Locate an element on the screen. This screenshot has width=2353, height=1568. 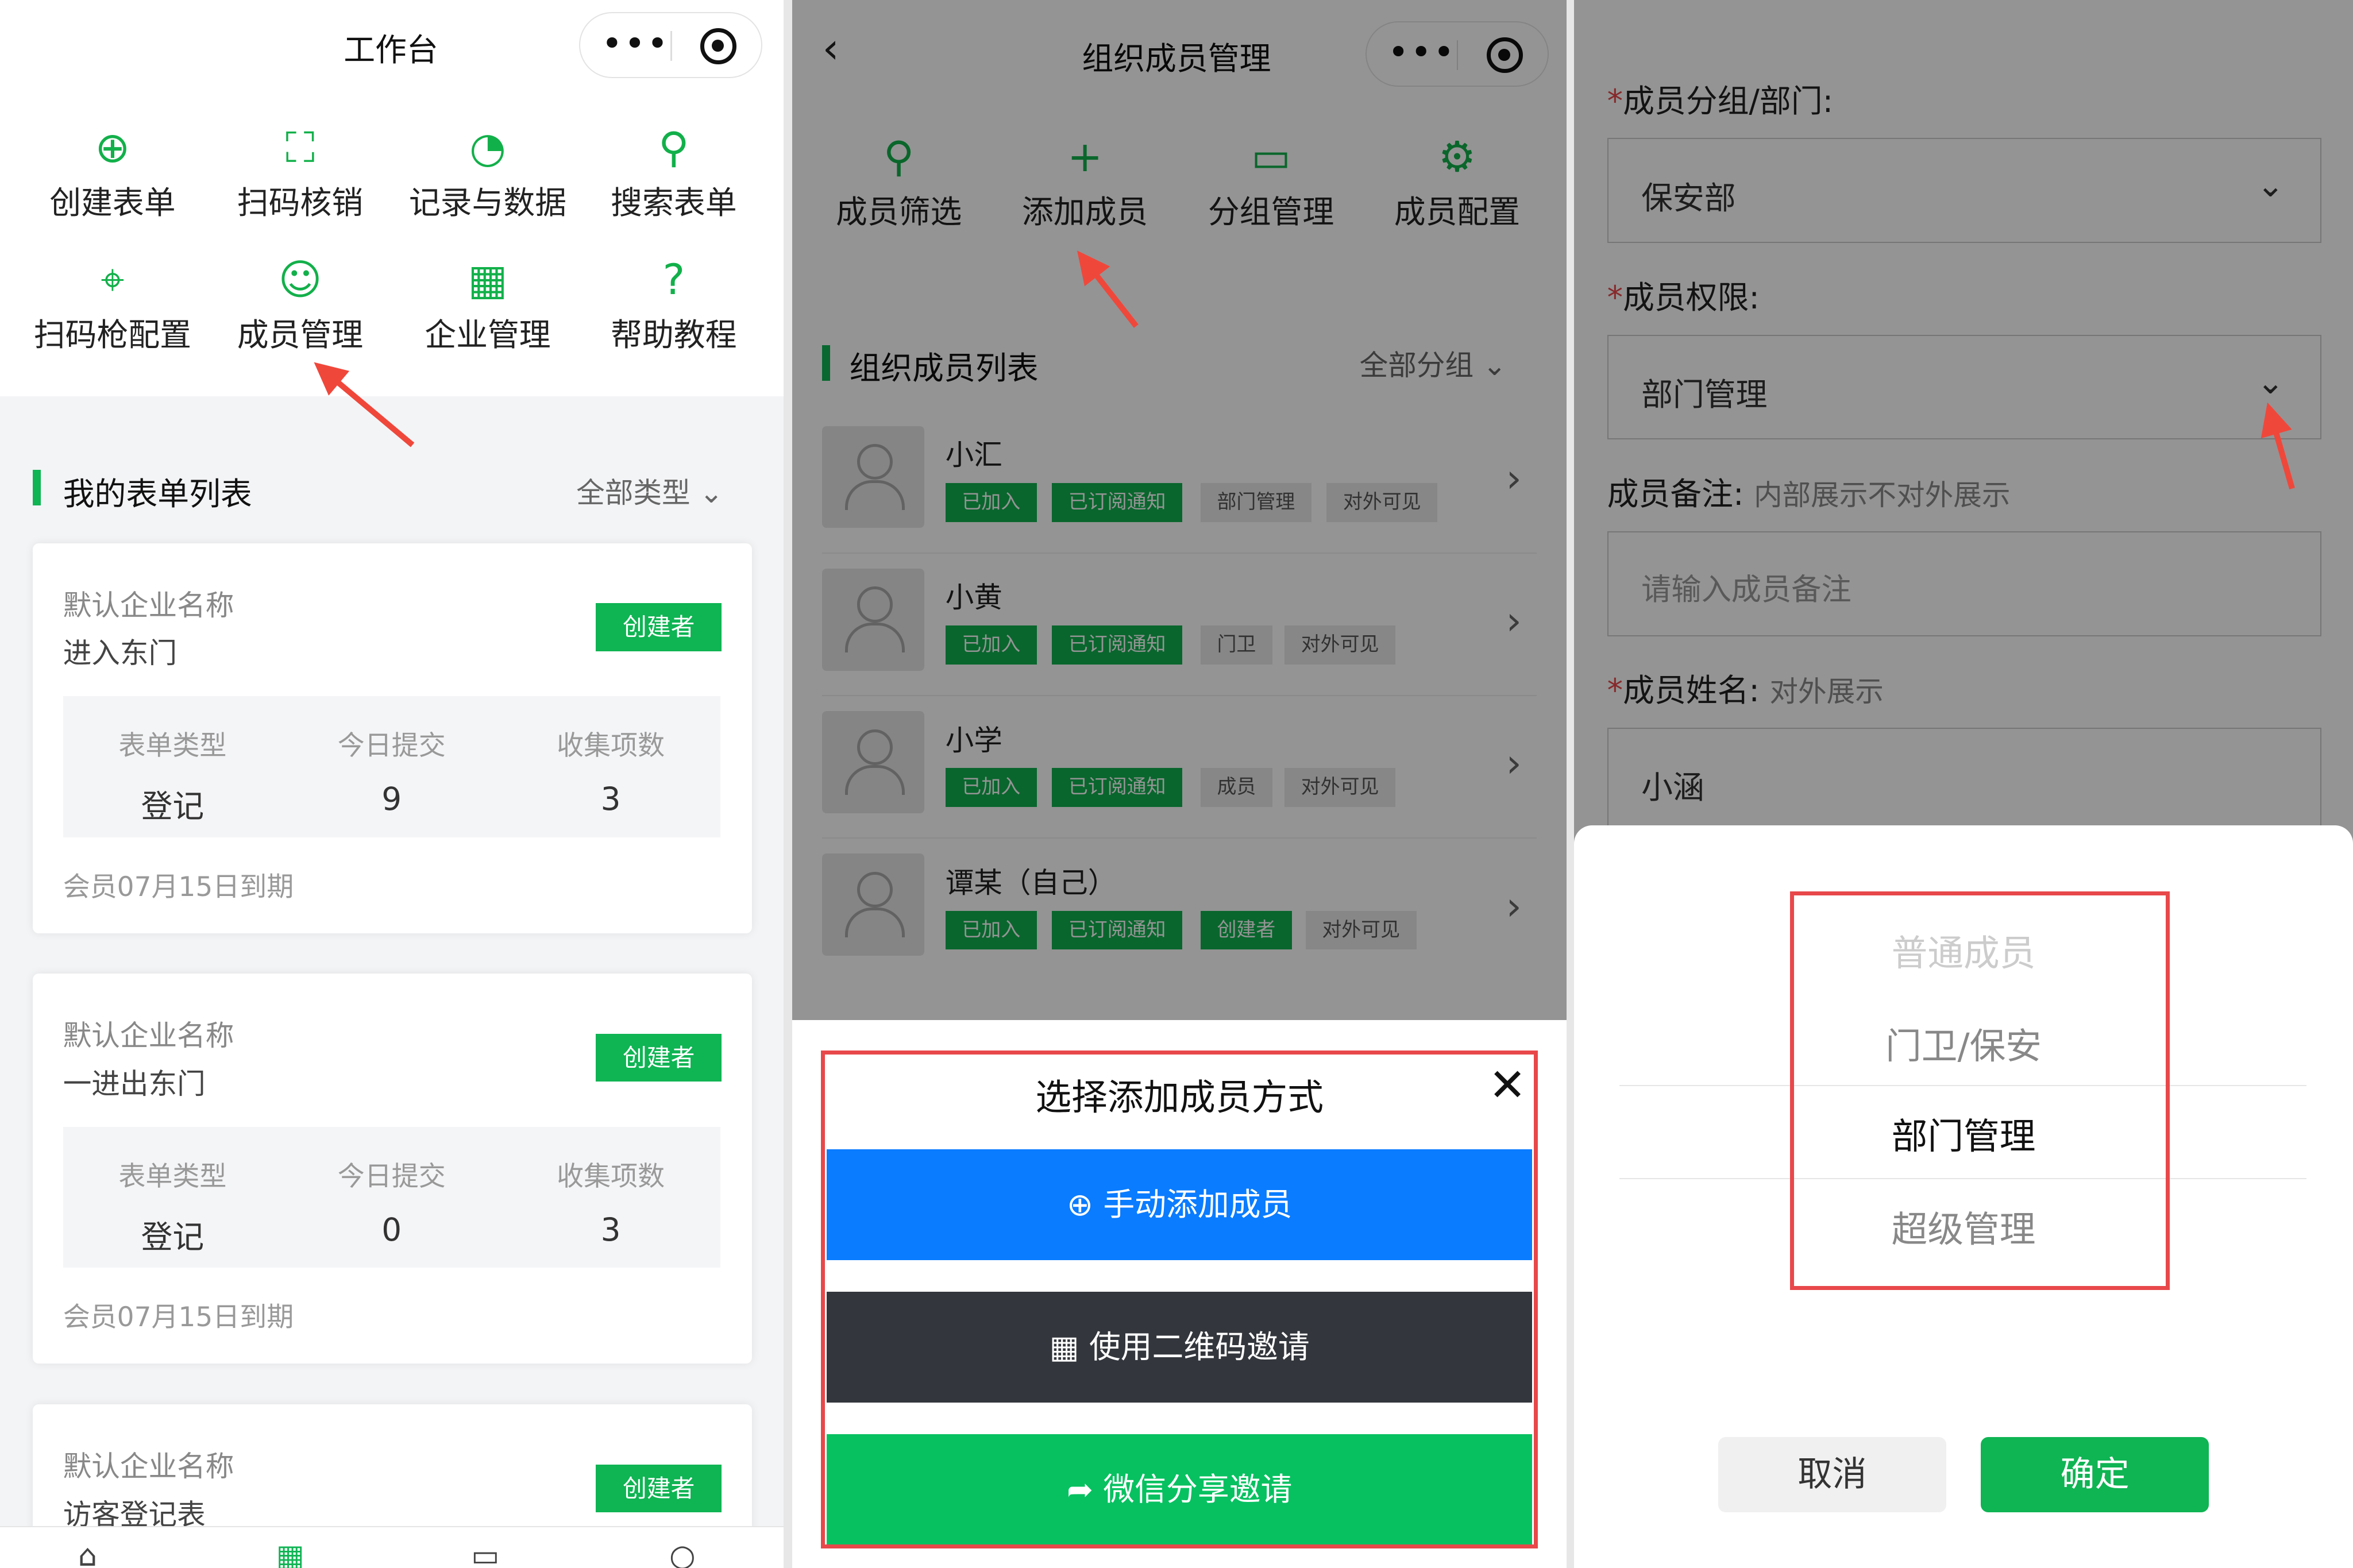
confirm-button: 确定 is located at coordinates (2095, 1475).